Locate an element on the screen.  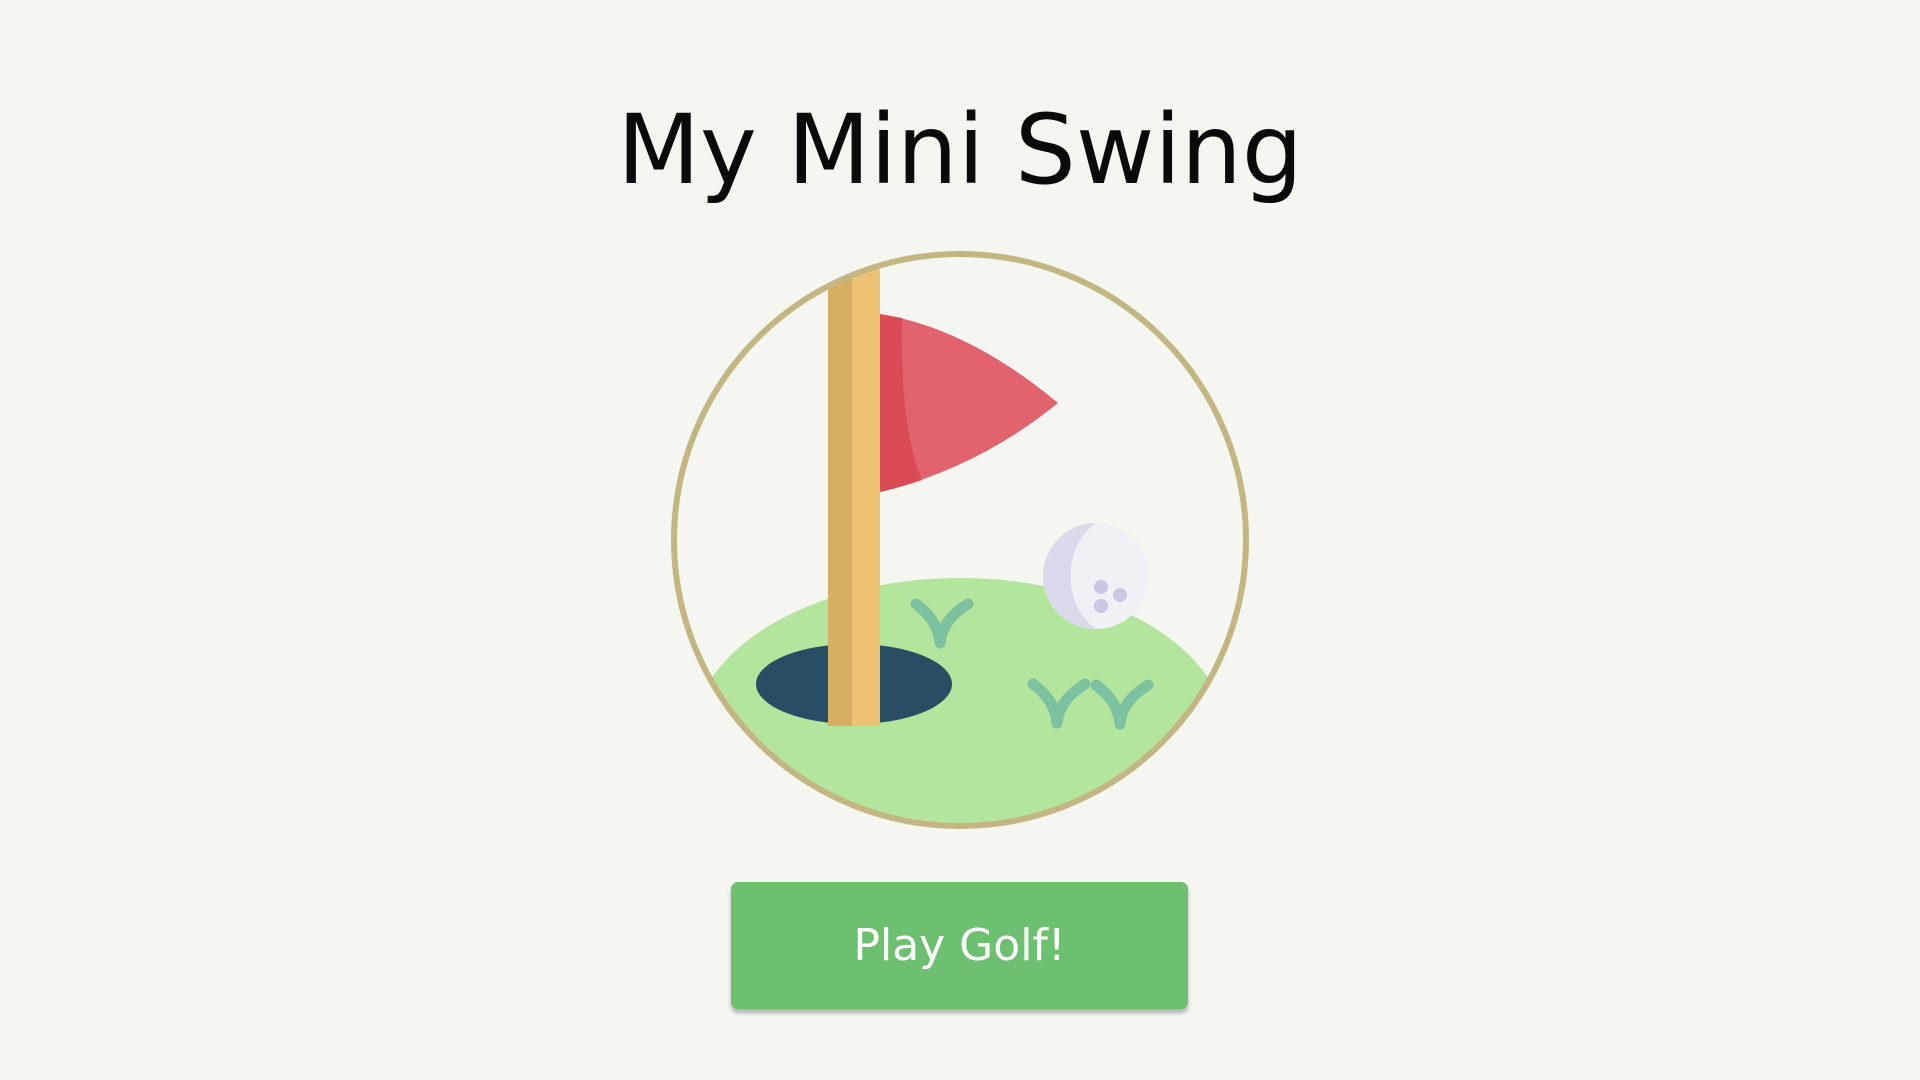
play-golf-button: Play Golf! is located at coordinates (959, 945).